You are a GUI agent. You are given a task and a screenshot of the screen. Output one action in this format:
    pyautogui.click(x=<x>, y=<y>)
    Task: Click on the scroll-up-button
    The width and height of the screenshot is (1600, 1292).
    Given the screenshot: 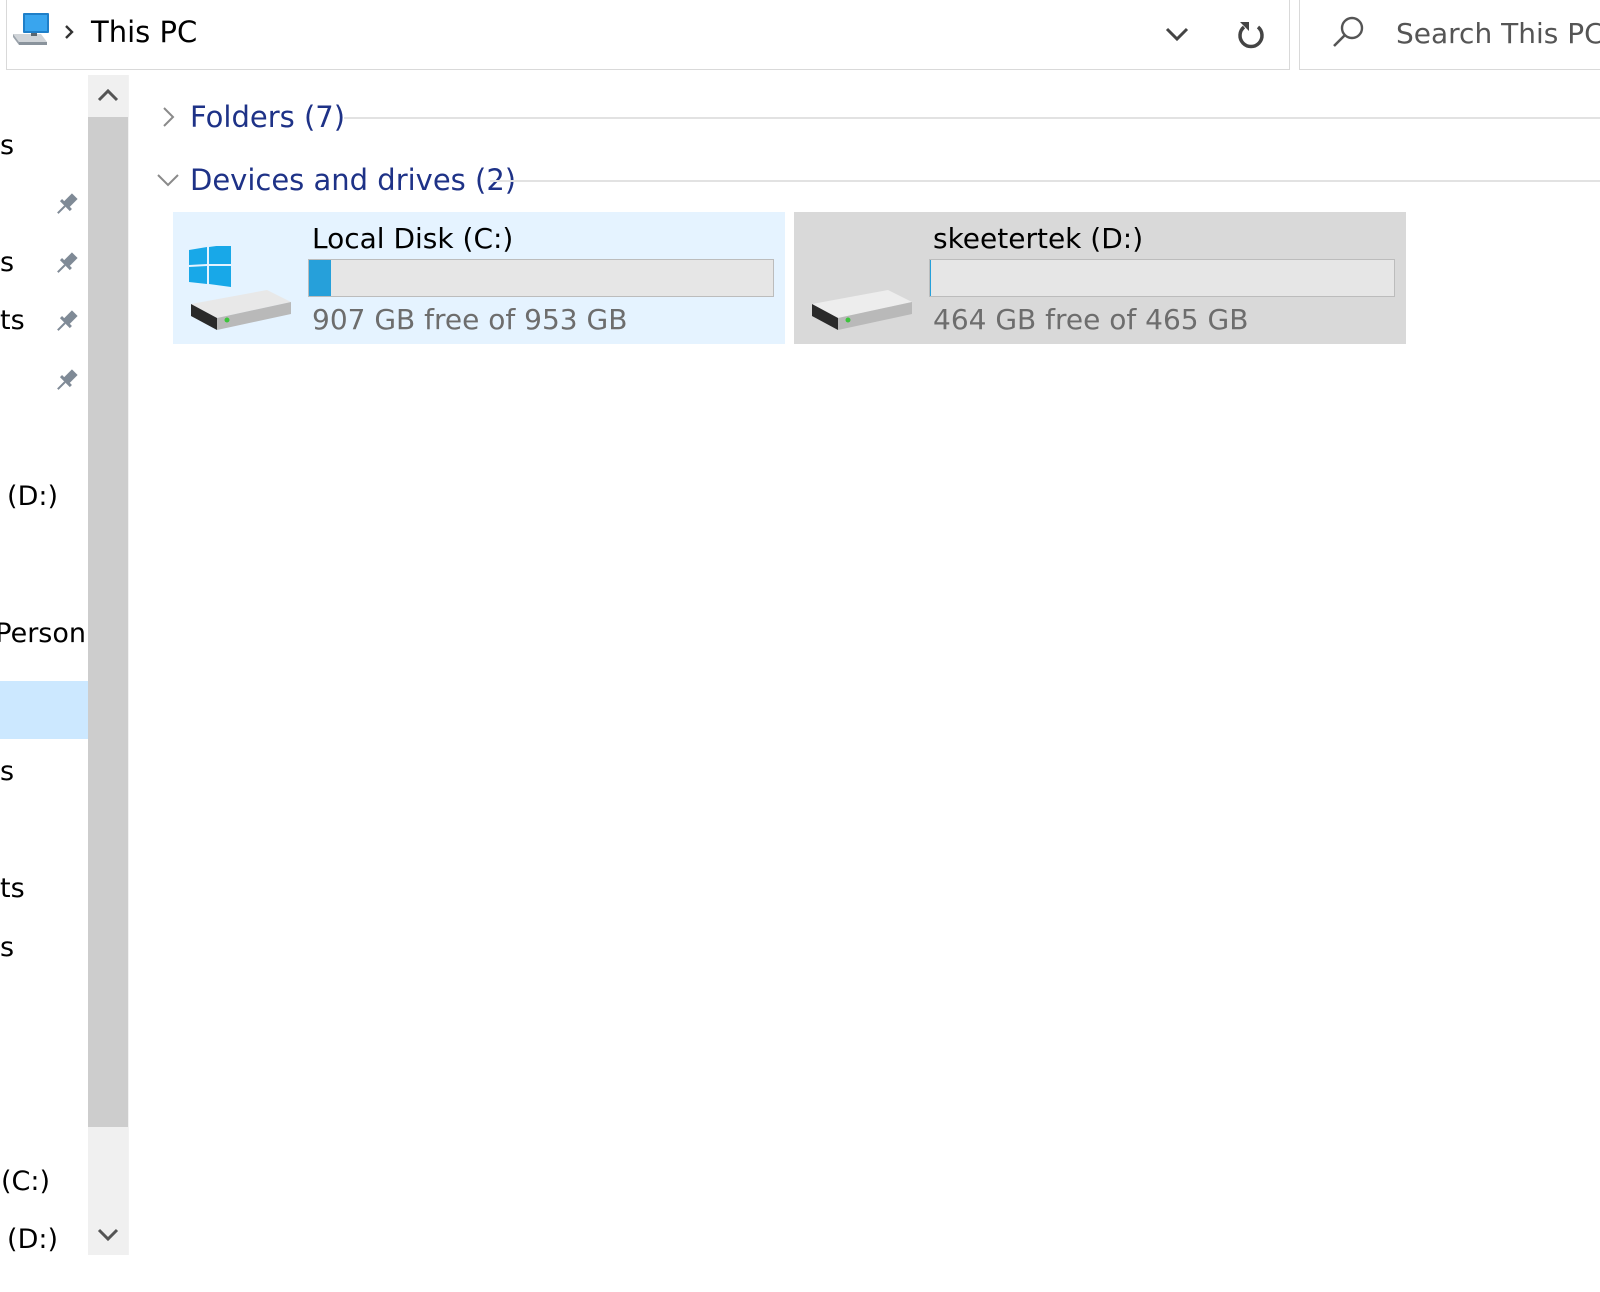 What is the action you would take?
    pyautogui.click(x=108, y=95)
    